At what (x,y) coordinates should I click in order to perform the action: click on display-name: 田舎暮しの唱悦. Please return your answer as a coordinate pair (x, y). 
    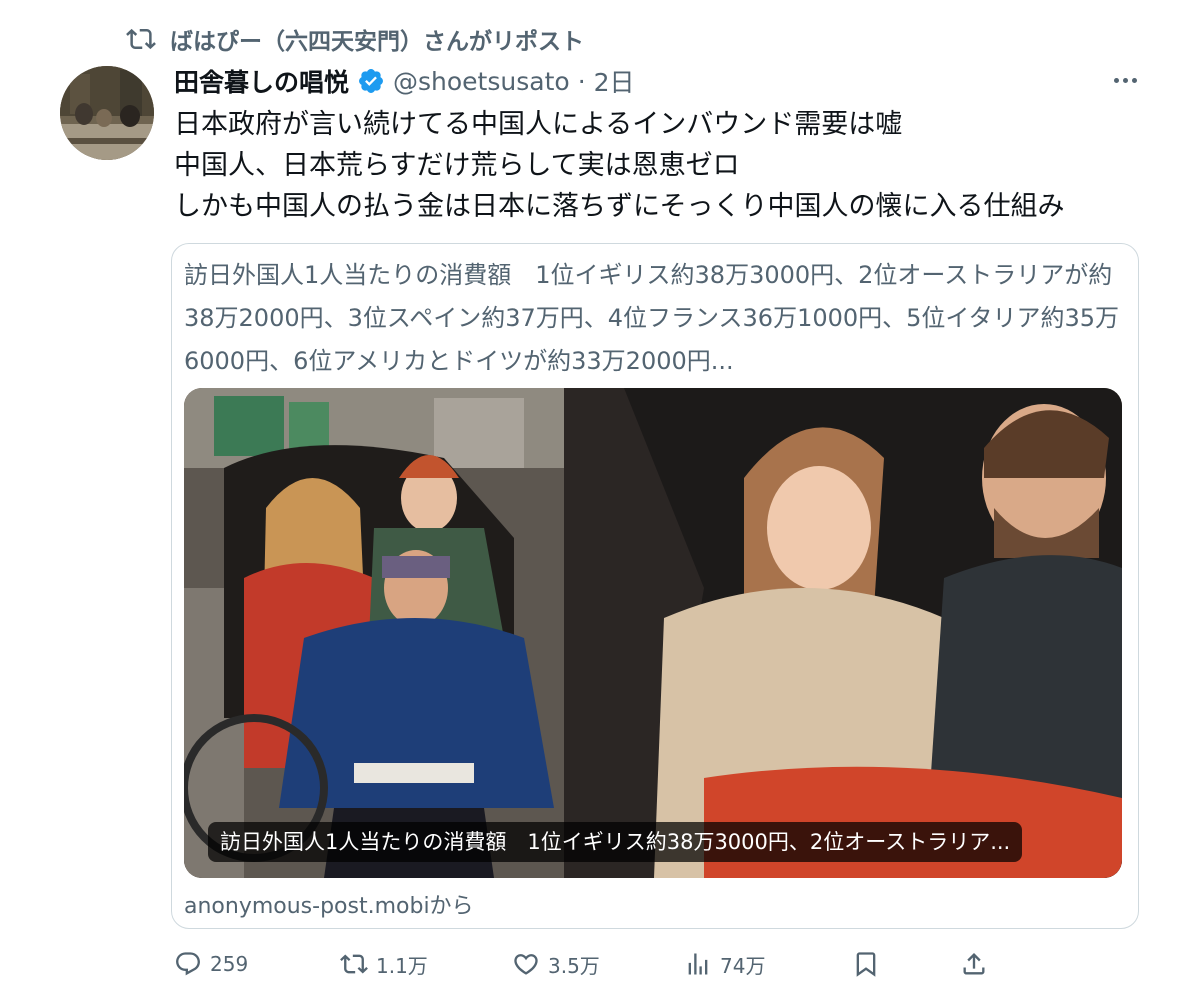
    Looking at the image, I should click on (261, 81).